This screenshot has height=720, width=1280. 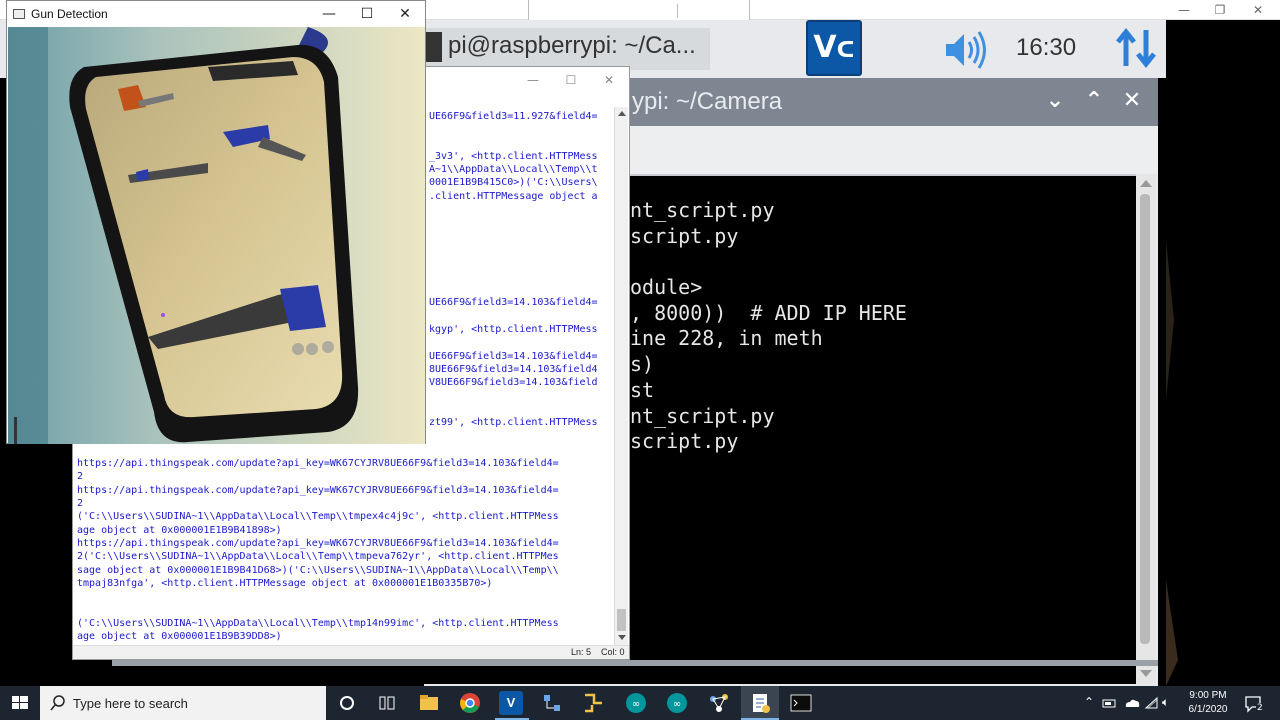 What do you see at coordinates (609, 80) in the screenshot?
I see `shell-close-button: ✕` at bounding box center [609, 80].